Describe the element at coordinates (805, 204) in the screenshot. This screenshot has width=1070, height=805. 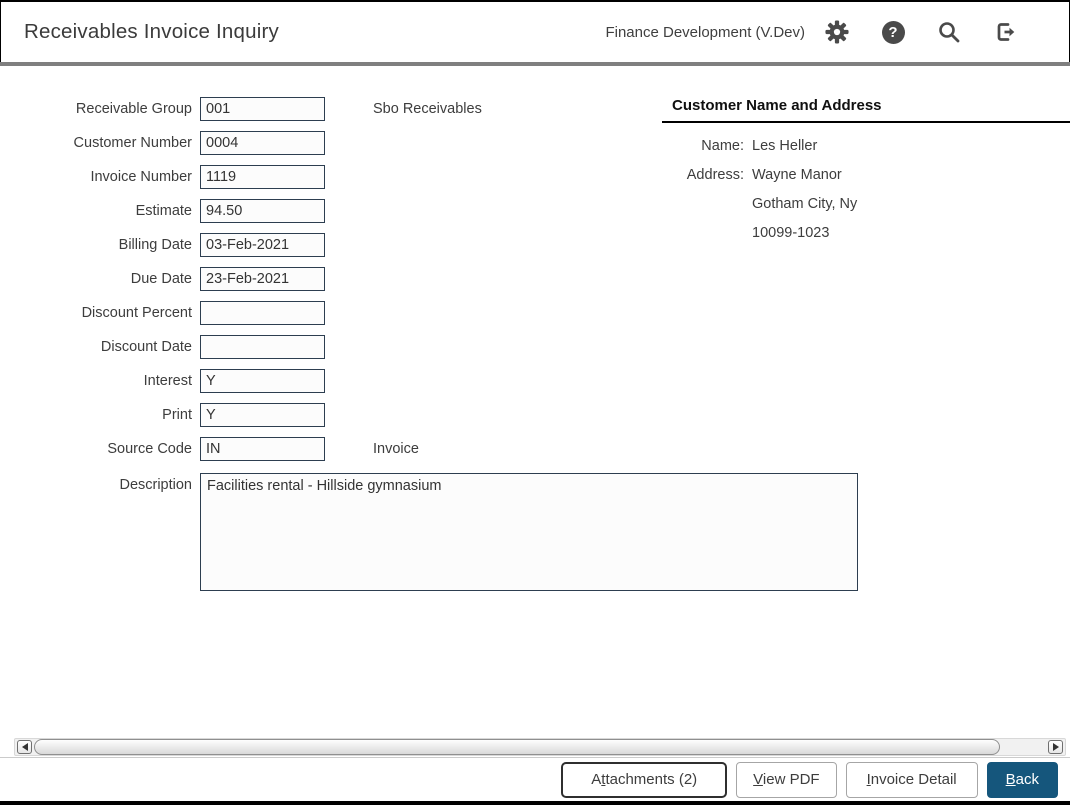
I see `customer-address-line2: Gotham City, Ny` at that location.